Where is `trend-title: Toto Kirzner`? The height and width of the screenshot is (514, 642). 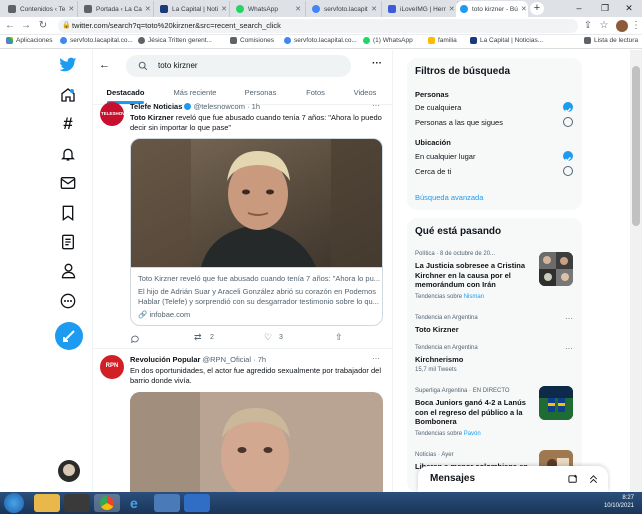 trend-title: Toto Kirzner is located at coordinates (437, 330).